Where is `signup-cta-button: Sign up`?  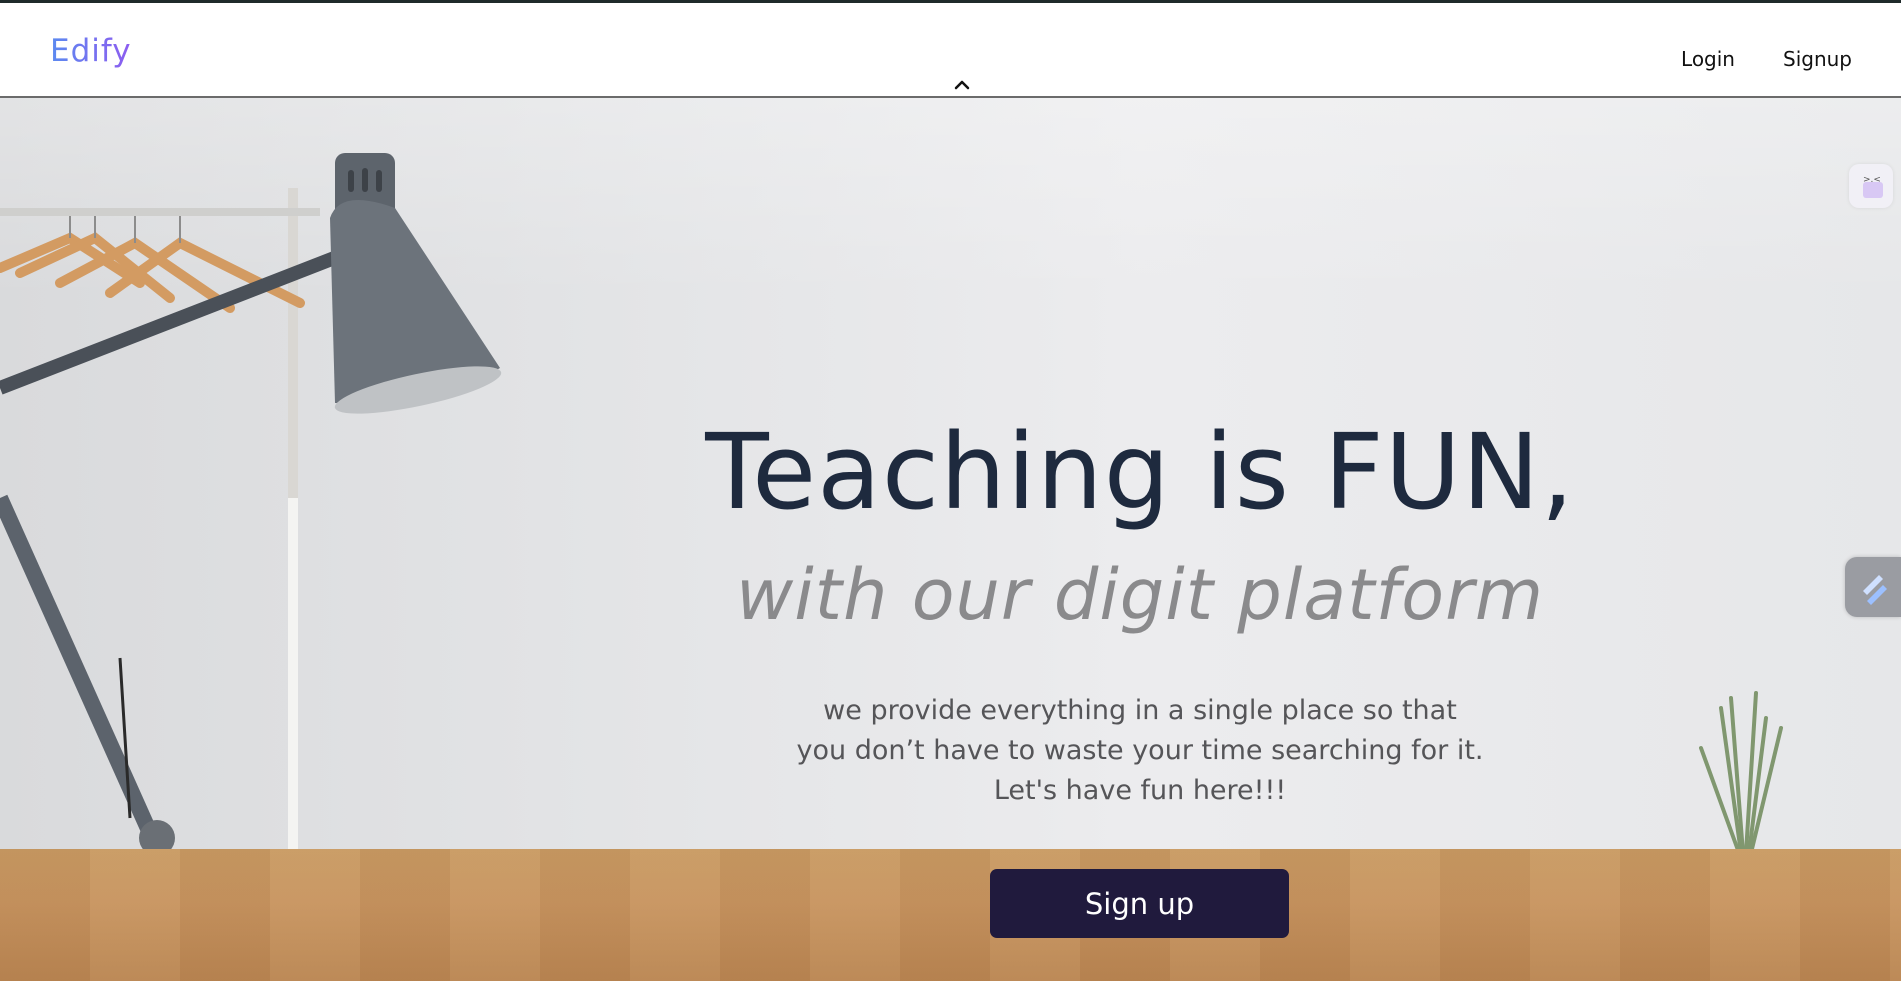
signup-cta-button: Sign up is located at coordinates (1139, 903).